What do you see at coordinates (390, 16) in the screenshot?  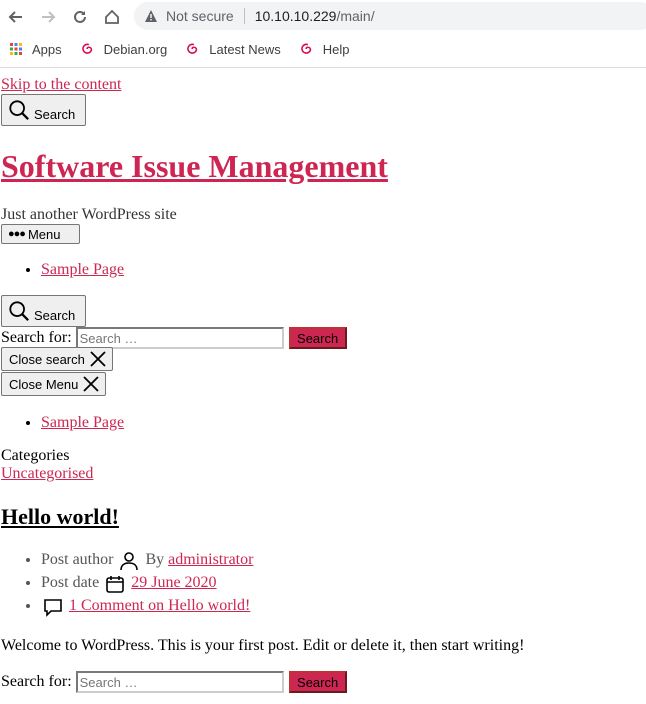 I see `address-bar: Not secure 10.10.10.229/main/` at bounding box center [390, 16].